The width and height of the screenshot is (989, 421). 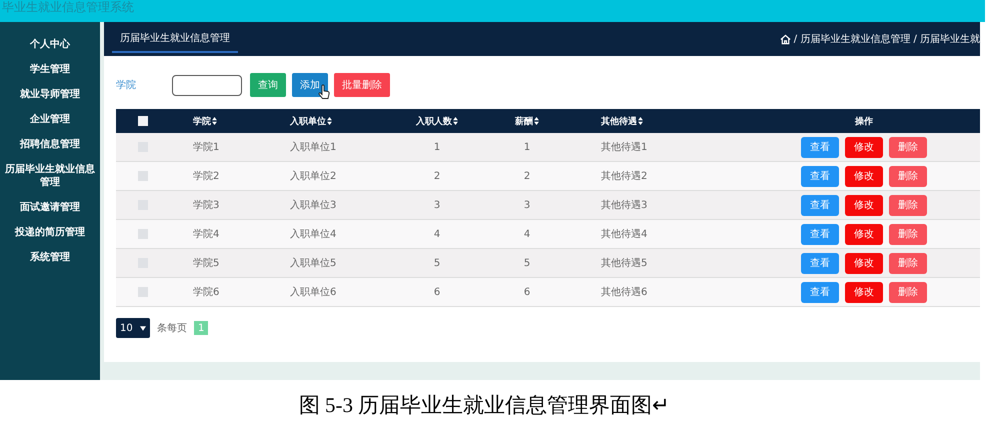 I want to click on breadcrumb: / 历届毕业生就业信息管理 / 历届毕业生就, so click(x=887, y=39).